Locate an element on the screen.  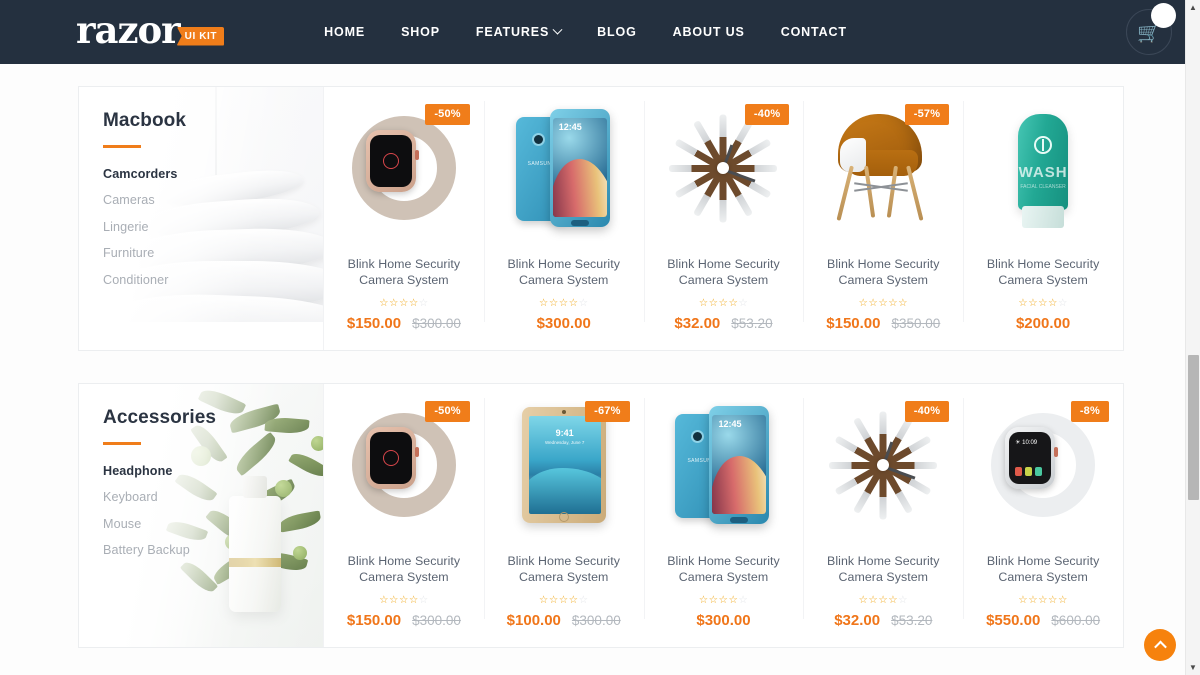
product-image-eames-chair is located at coordinates (883, 168).